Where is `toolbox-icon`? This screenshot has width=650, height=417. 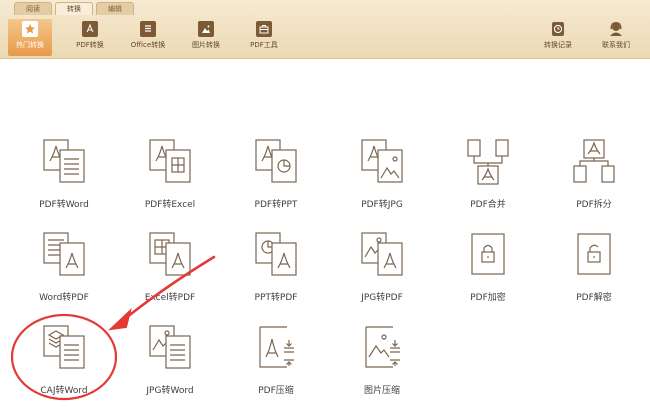
toolbox-icon is located at coordinates (264, 29).